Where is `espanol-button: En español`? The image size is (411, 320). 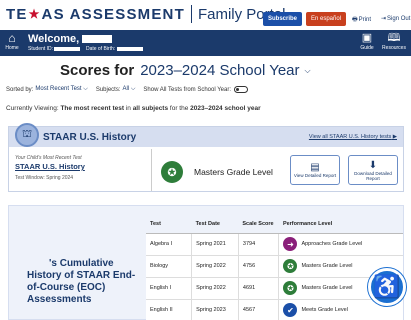
espanol-button: En español is located at coordinates (326, 19).